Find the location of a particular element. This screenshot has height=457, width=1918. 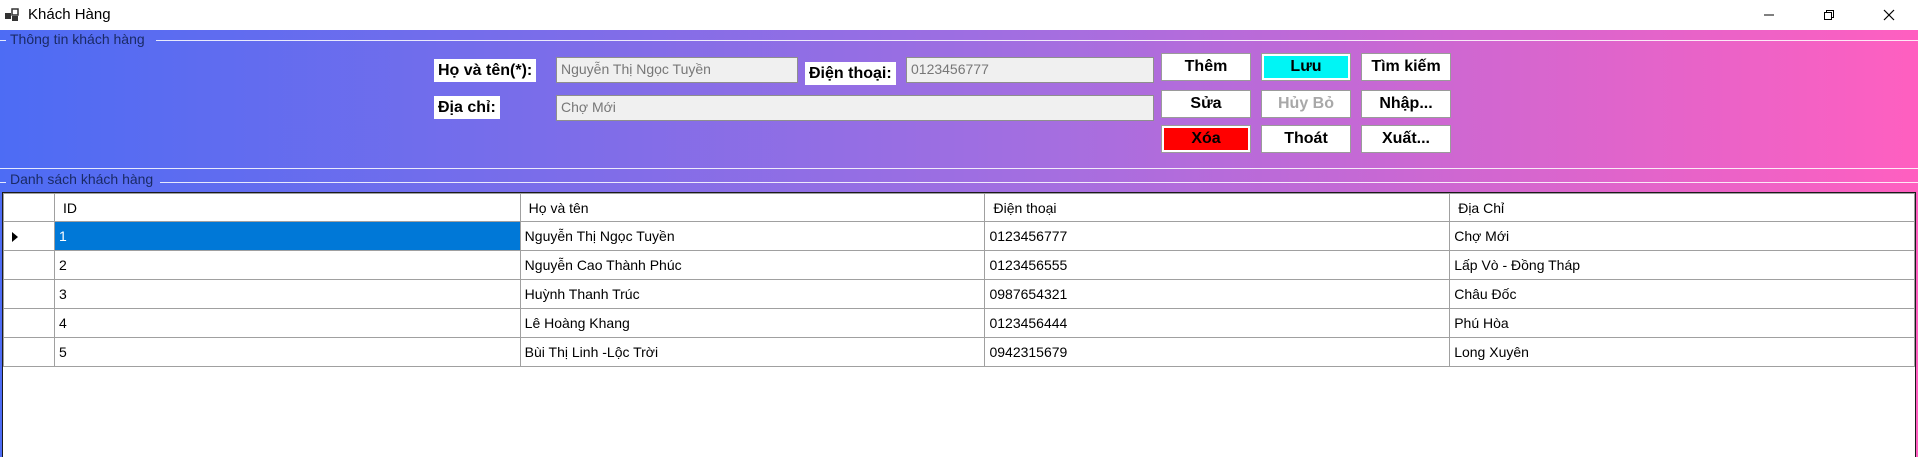

info-group-border-left is located at coordinates (3, 40).